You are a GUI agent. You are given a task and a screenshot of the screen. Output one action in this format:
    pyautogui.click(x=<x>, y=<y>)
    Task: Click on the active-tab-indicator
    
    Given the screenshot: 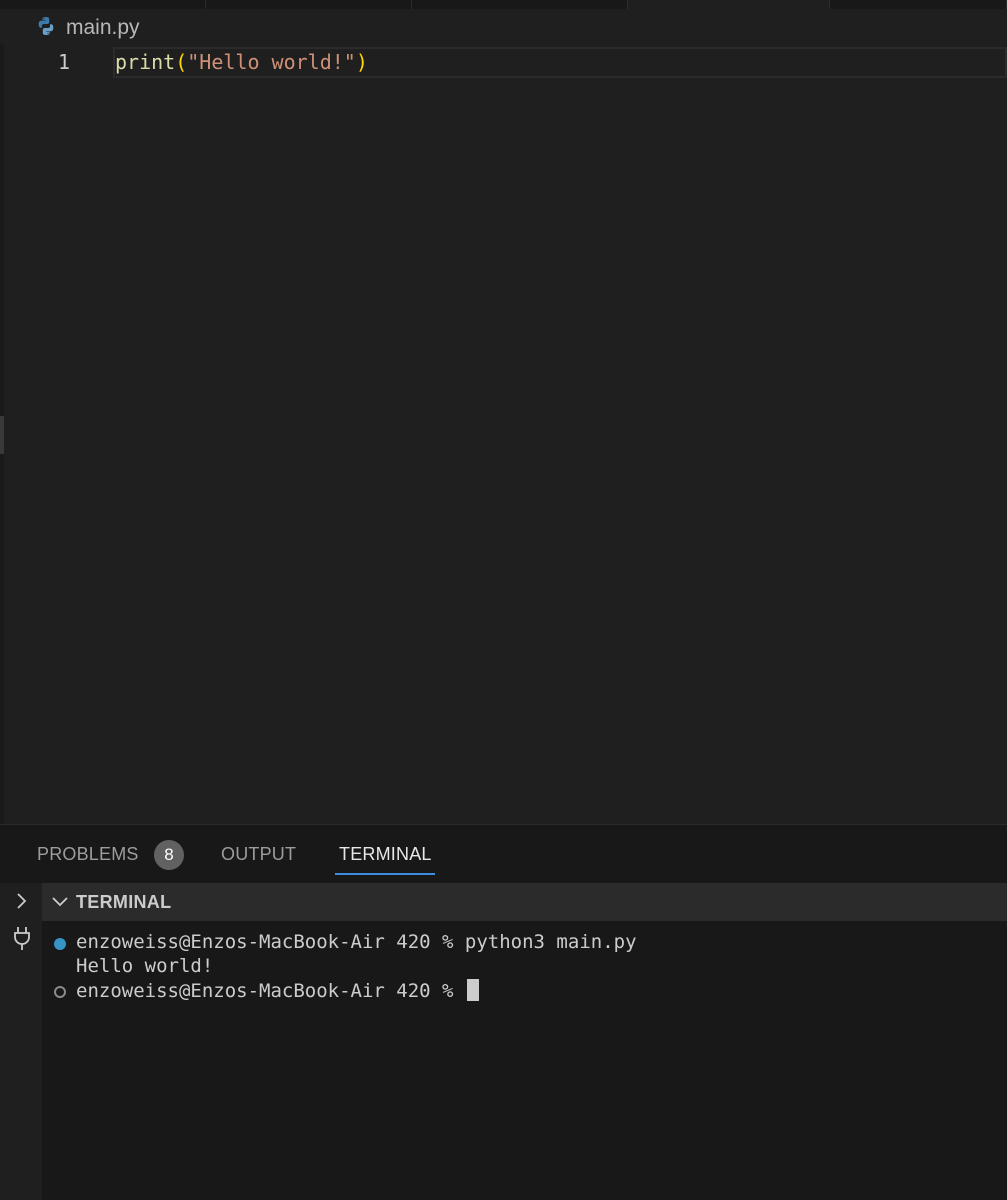 What is the action you would take?
    pyautogui.click(x=385, y=874)
    